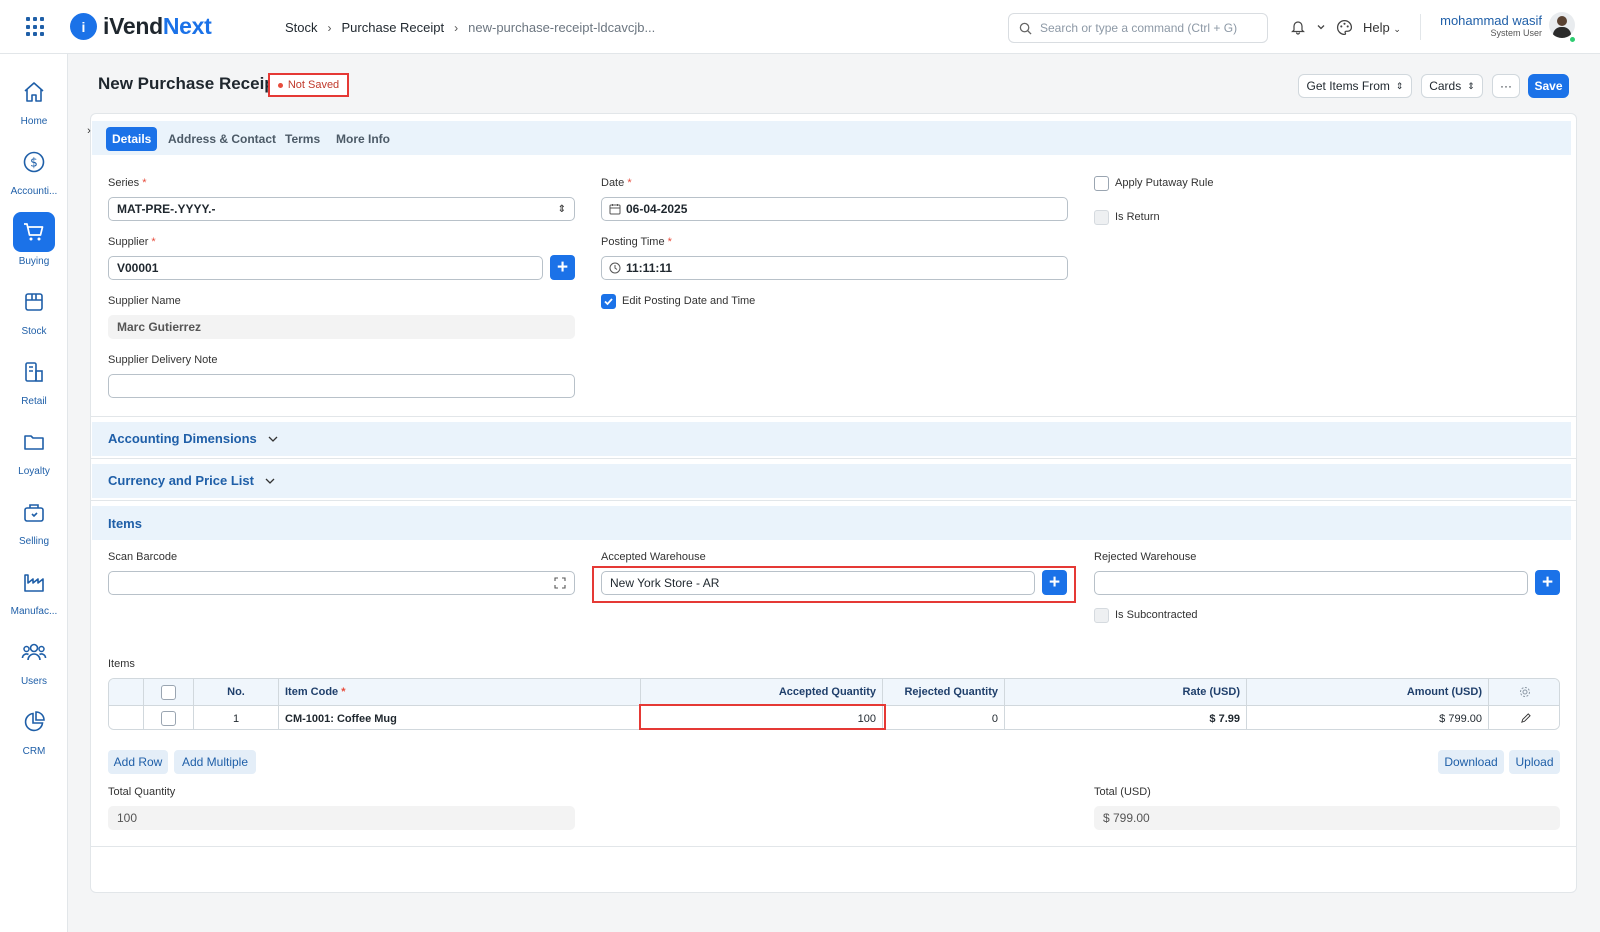  Describe the element at coordinates (341, 209) in the screenshot. I see `series-select: MAT-PRE-.YYYY.- ⇕` at that location.